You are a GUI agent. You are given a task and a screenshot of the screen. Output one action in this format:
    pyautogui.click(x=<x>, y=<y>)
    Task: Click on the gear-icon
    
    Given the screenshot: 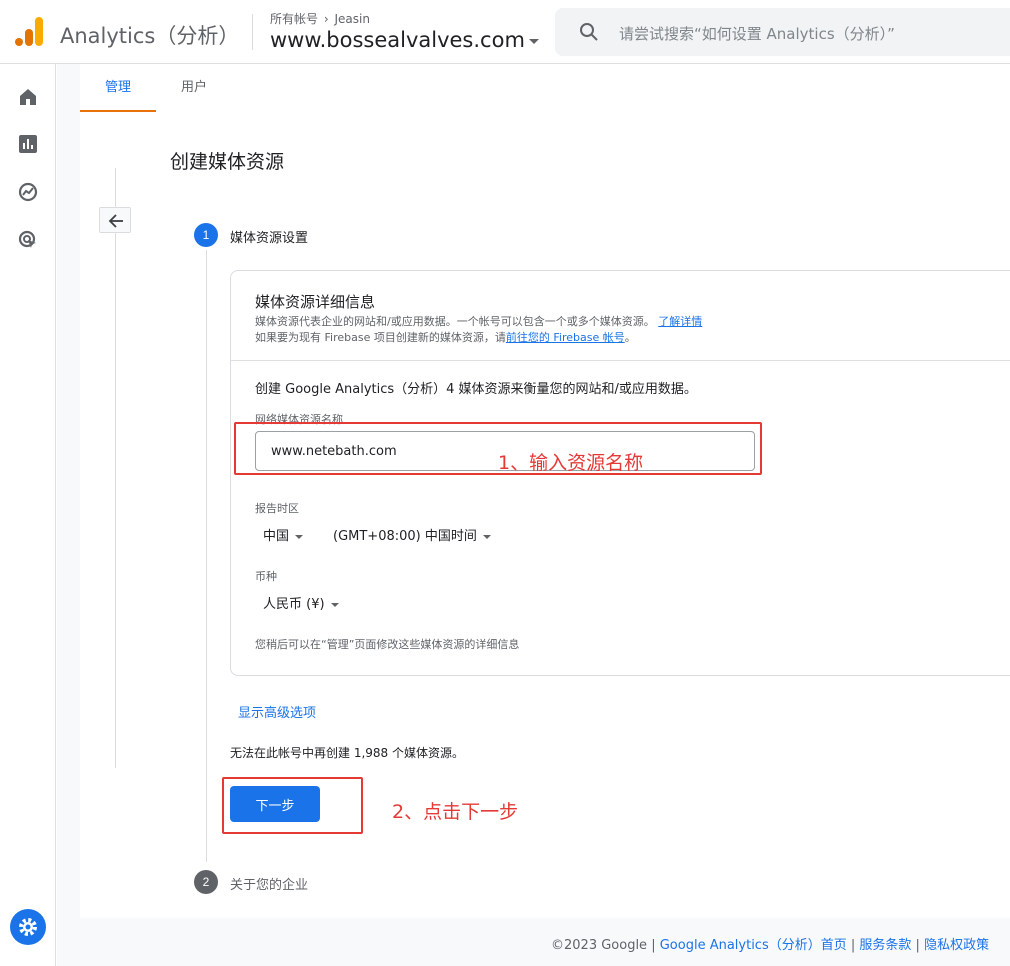 What is the action you would take?
    pyautogui.click(x=28, y=927)
    